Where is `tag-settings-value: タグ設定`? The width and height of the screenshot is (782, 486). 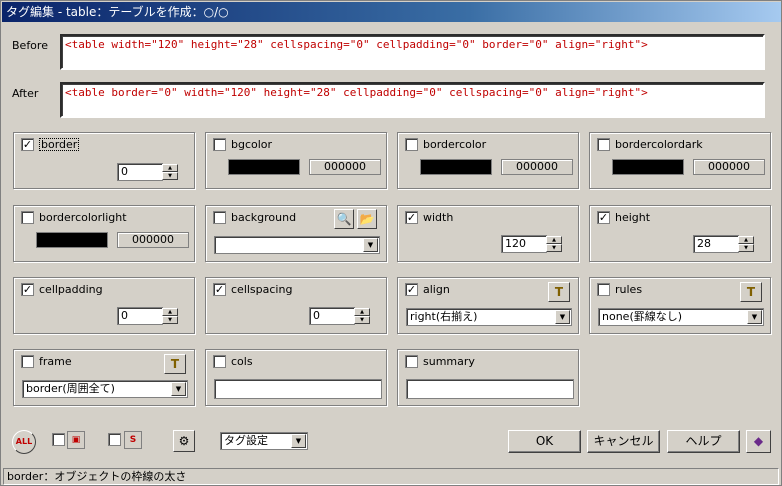 tag-settings-value: タグ設定 is located at coordinates (246, 440).